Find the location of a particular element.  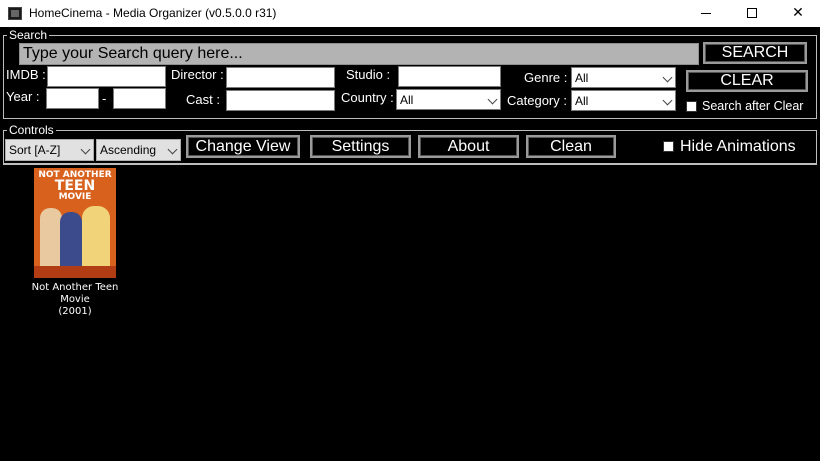

movie-year-text: (2001) is located at coordinates (75, 311).